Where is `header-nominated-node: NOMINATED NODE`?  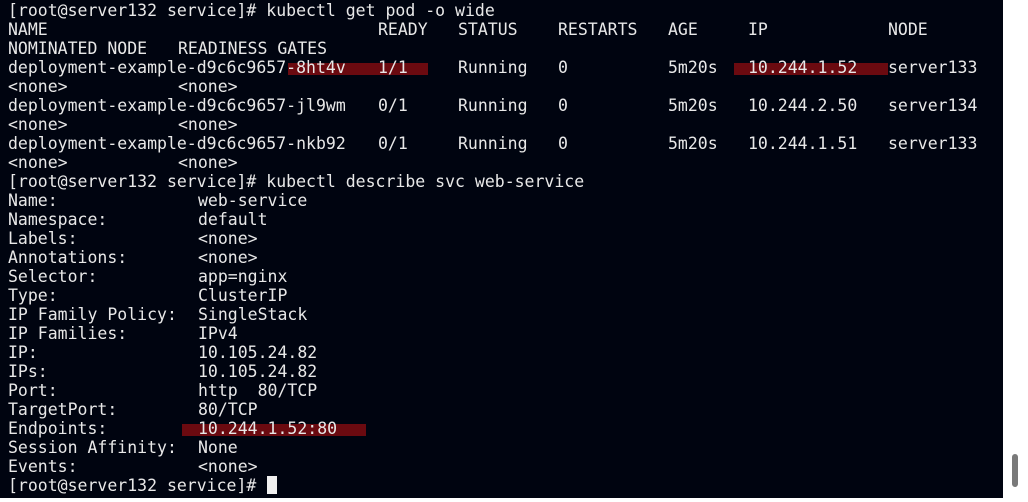 header-nominated-node: NOMINATED NODE is located at coordinates (78, 48).